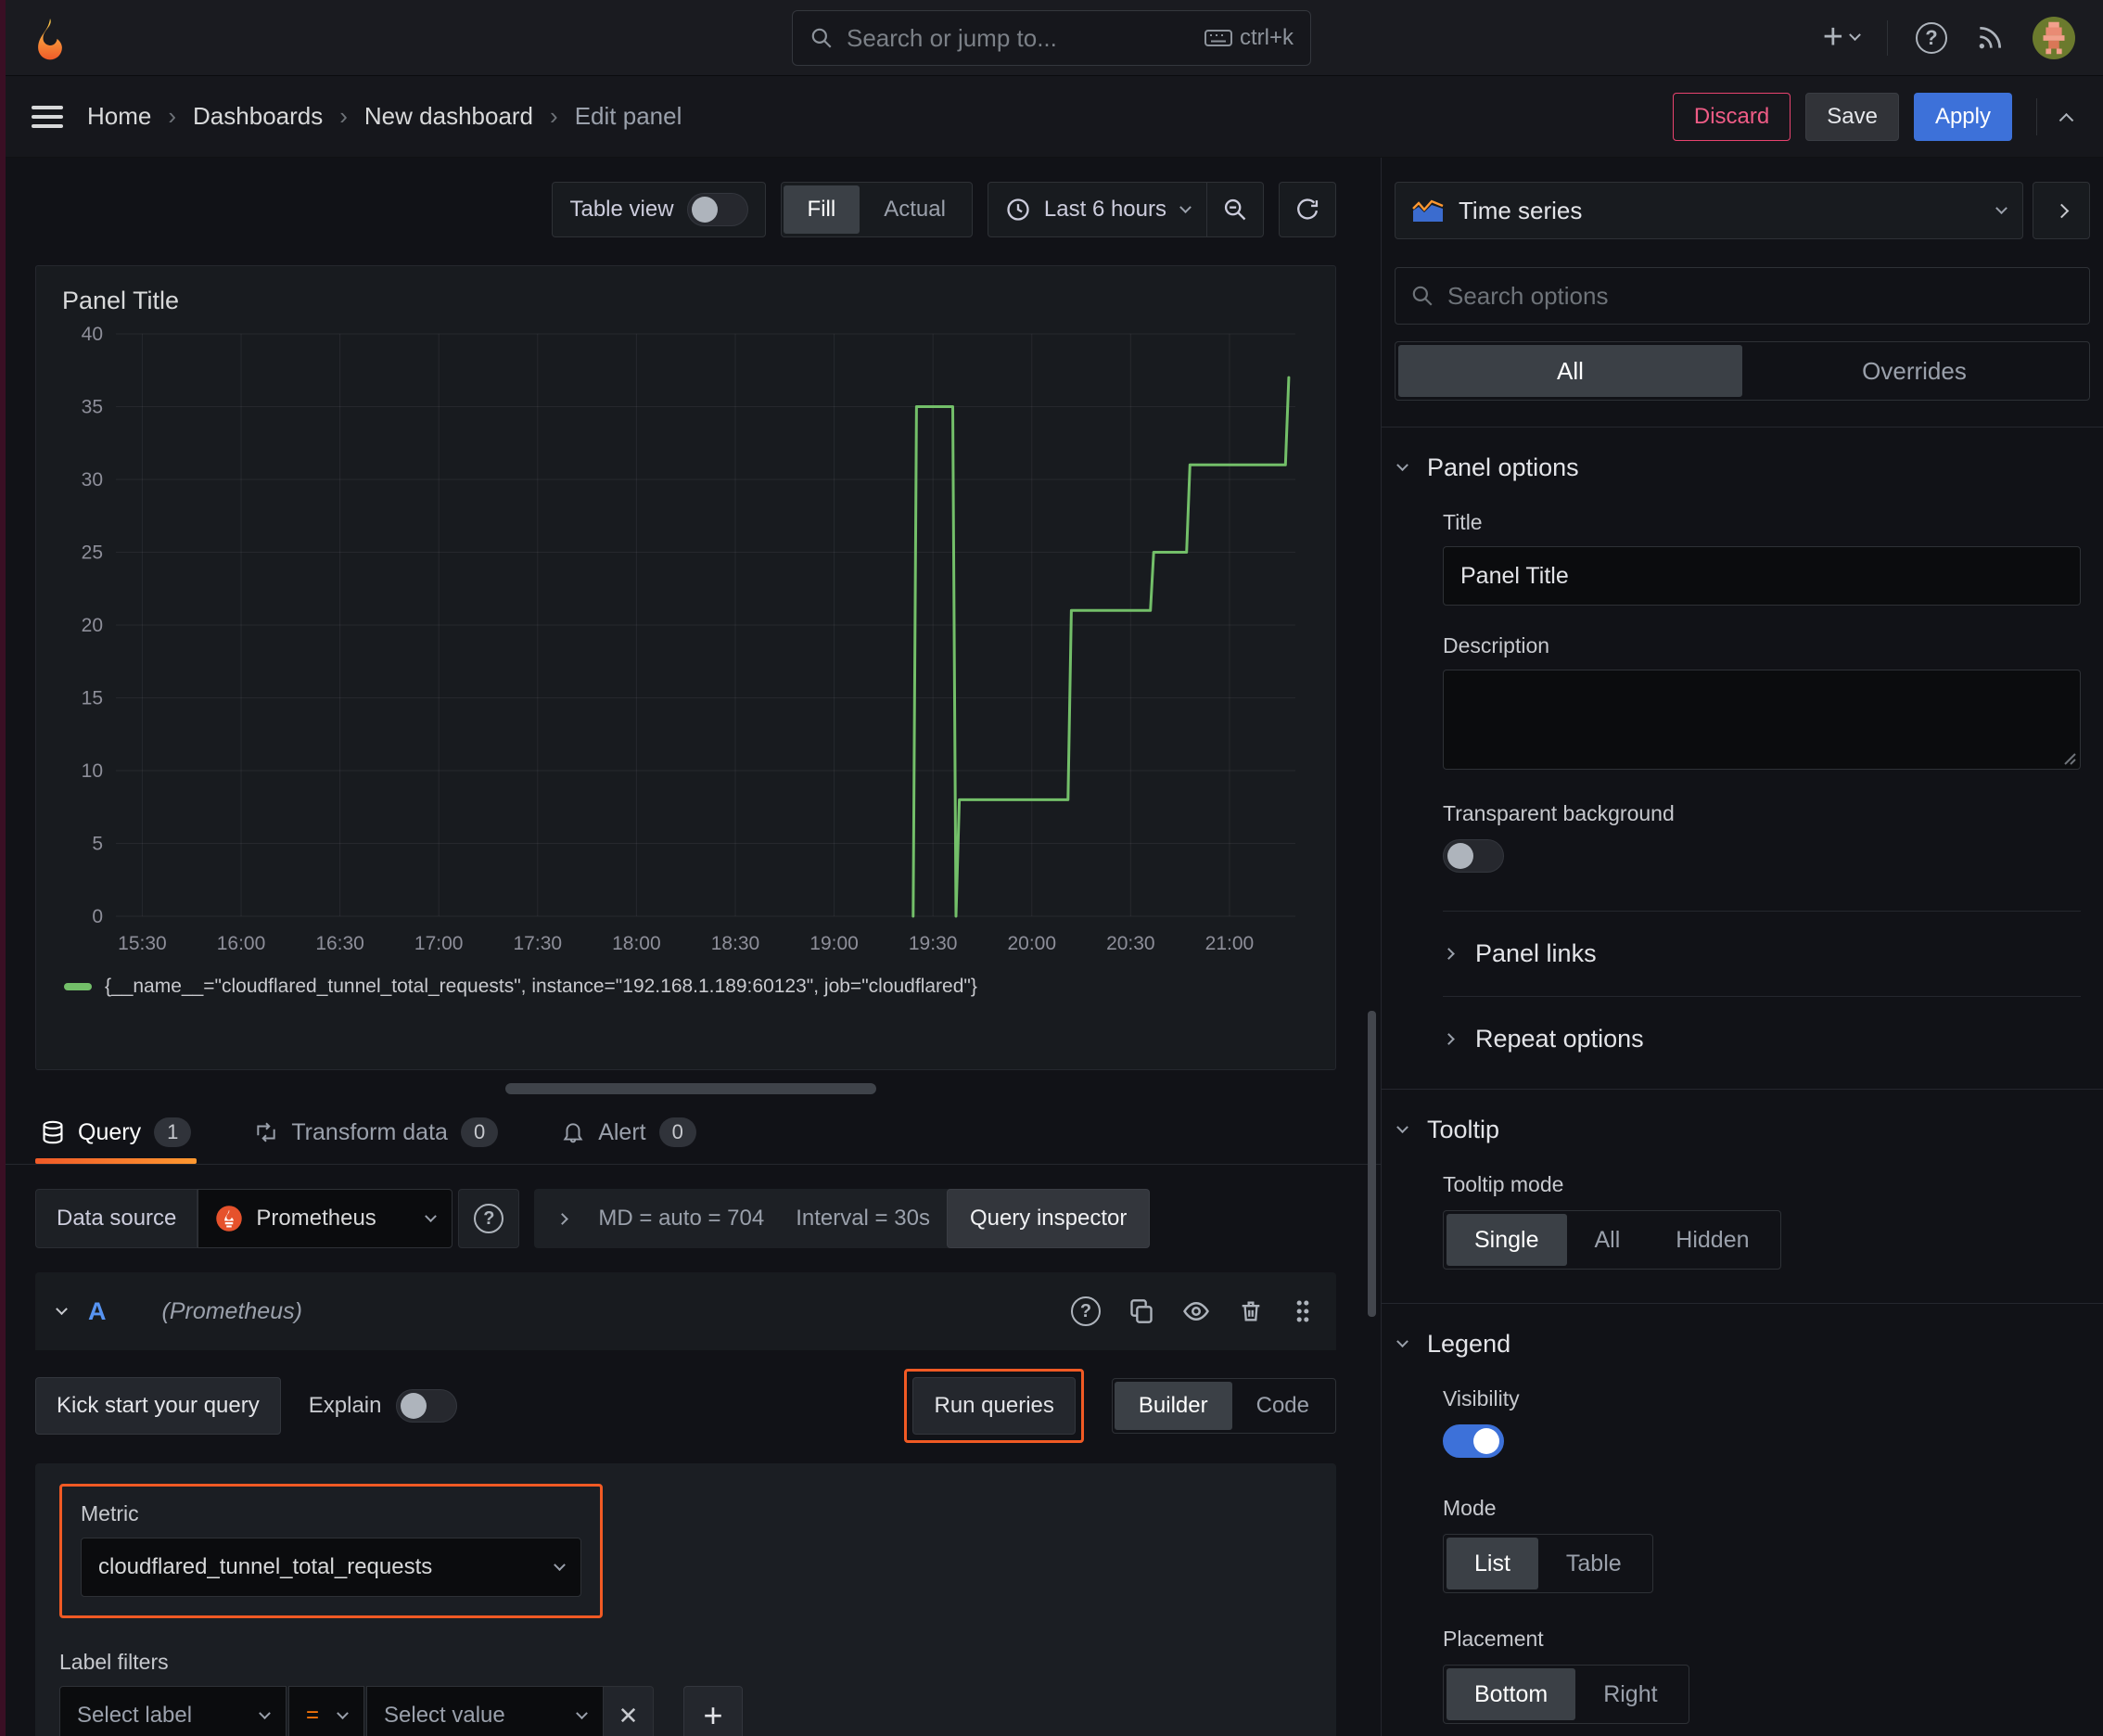  What do you see at coordinates (1712, 1240) in the screenshot?
I see `tooltip-hidden-option: Hidden` at bounding box center [1712, 1240].